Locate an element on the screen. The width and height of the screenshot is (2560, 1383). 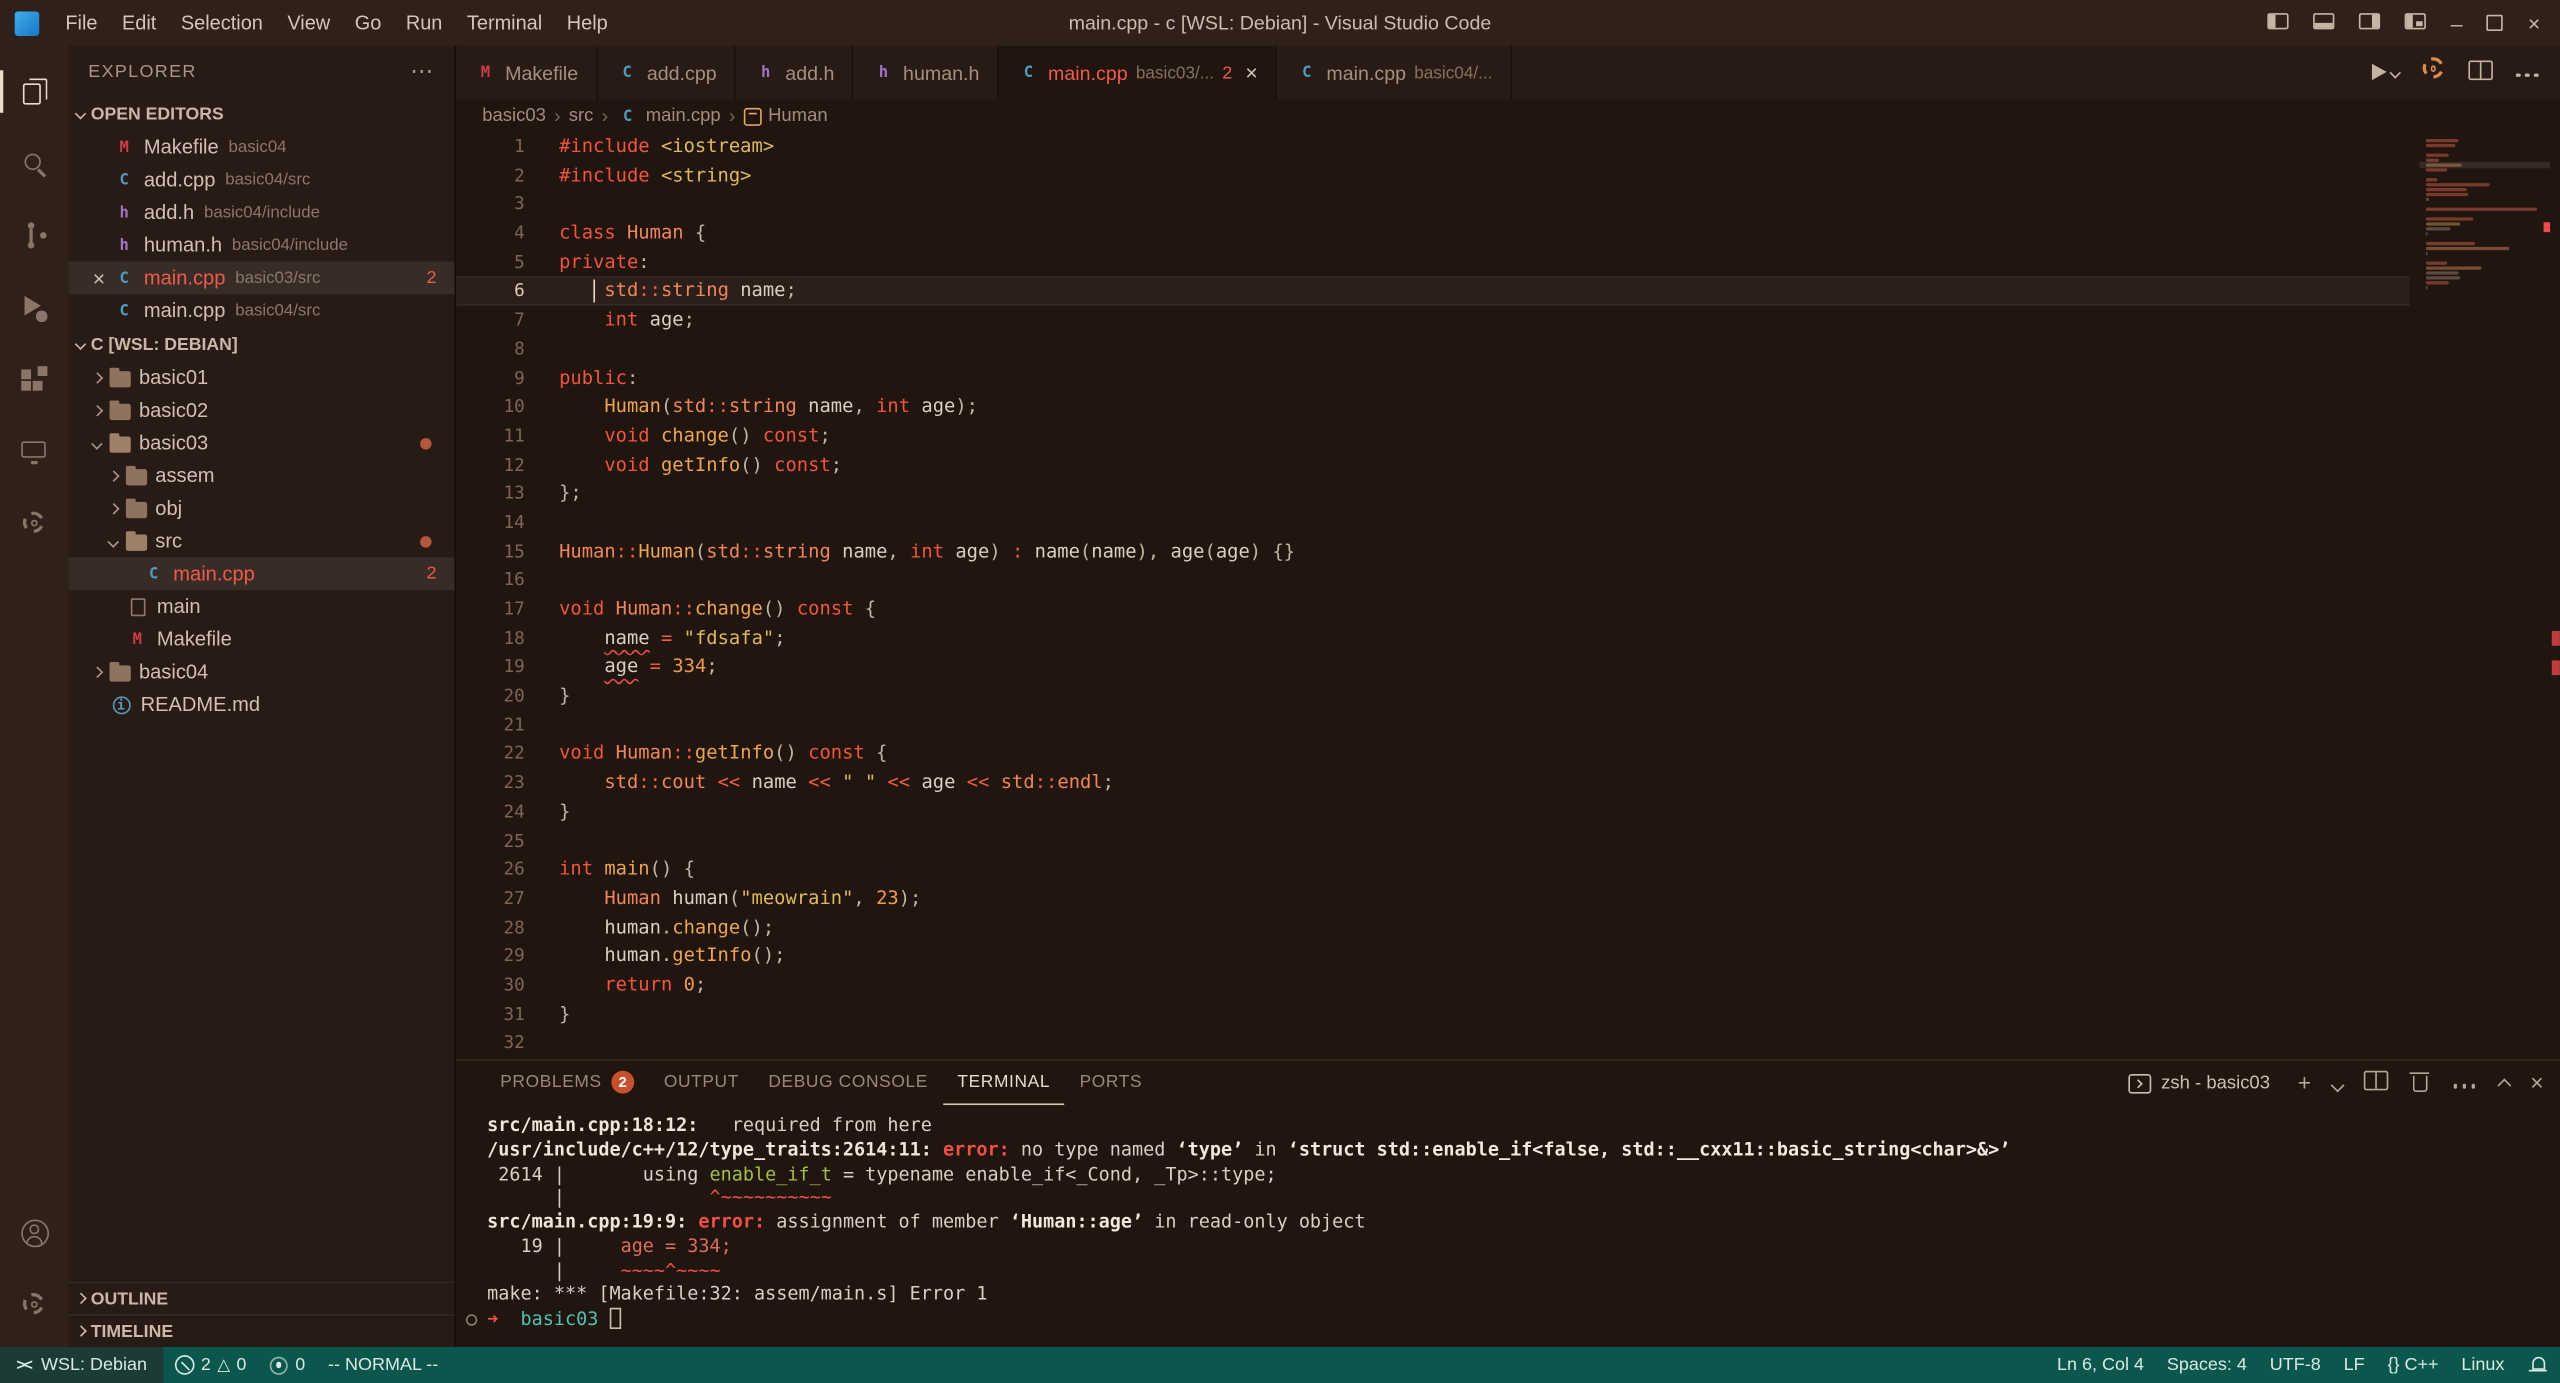
line-number: 7 is located at coordinates (490, 320).